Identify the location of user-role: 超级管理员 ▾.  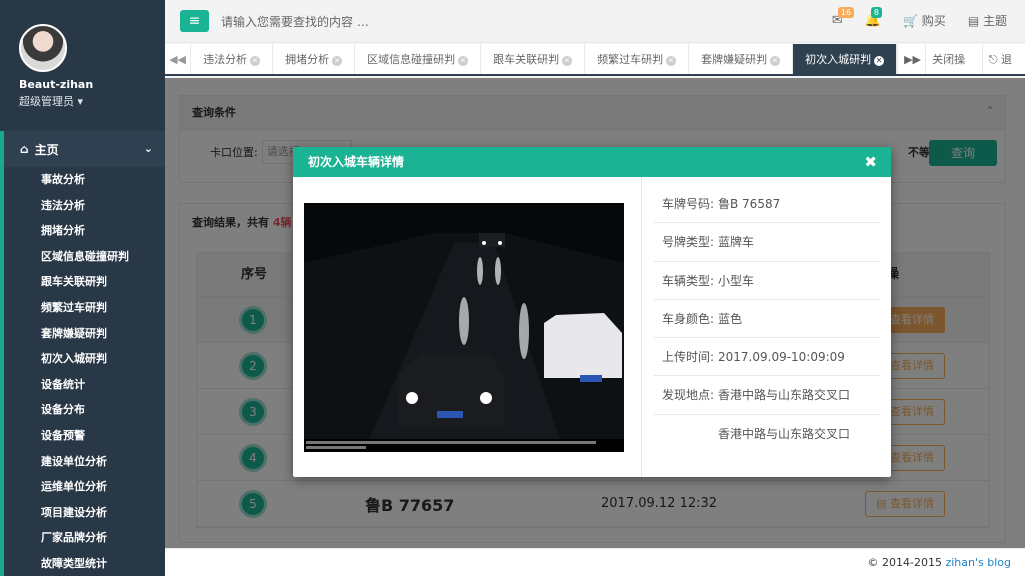
(92, 101).